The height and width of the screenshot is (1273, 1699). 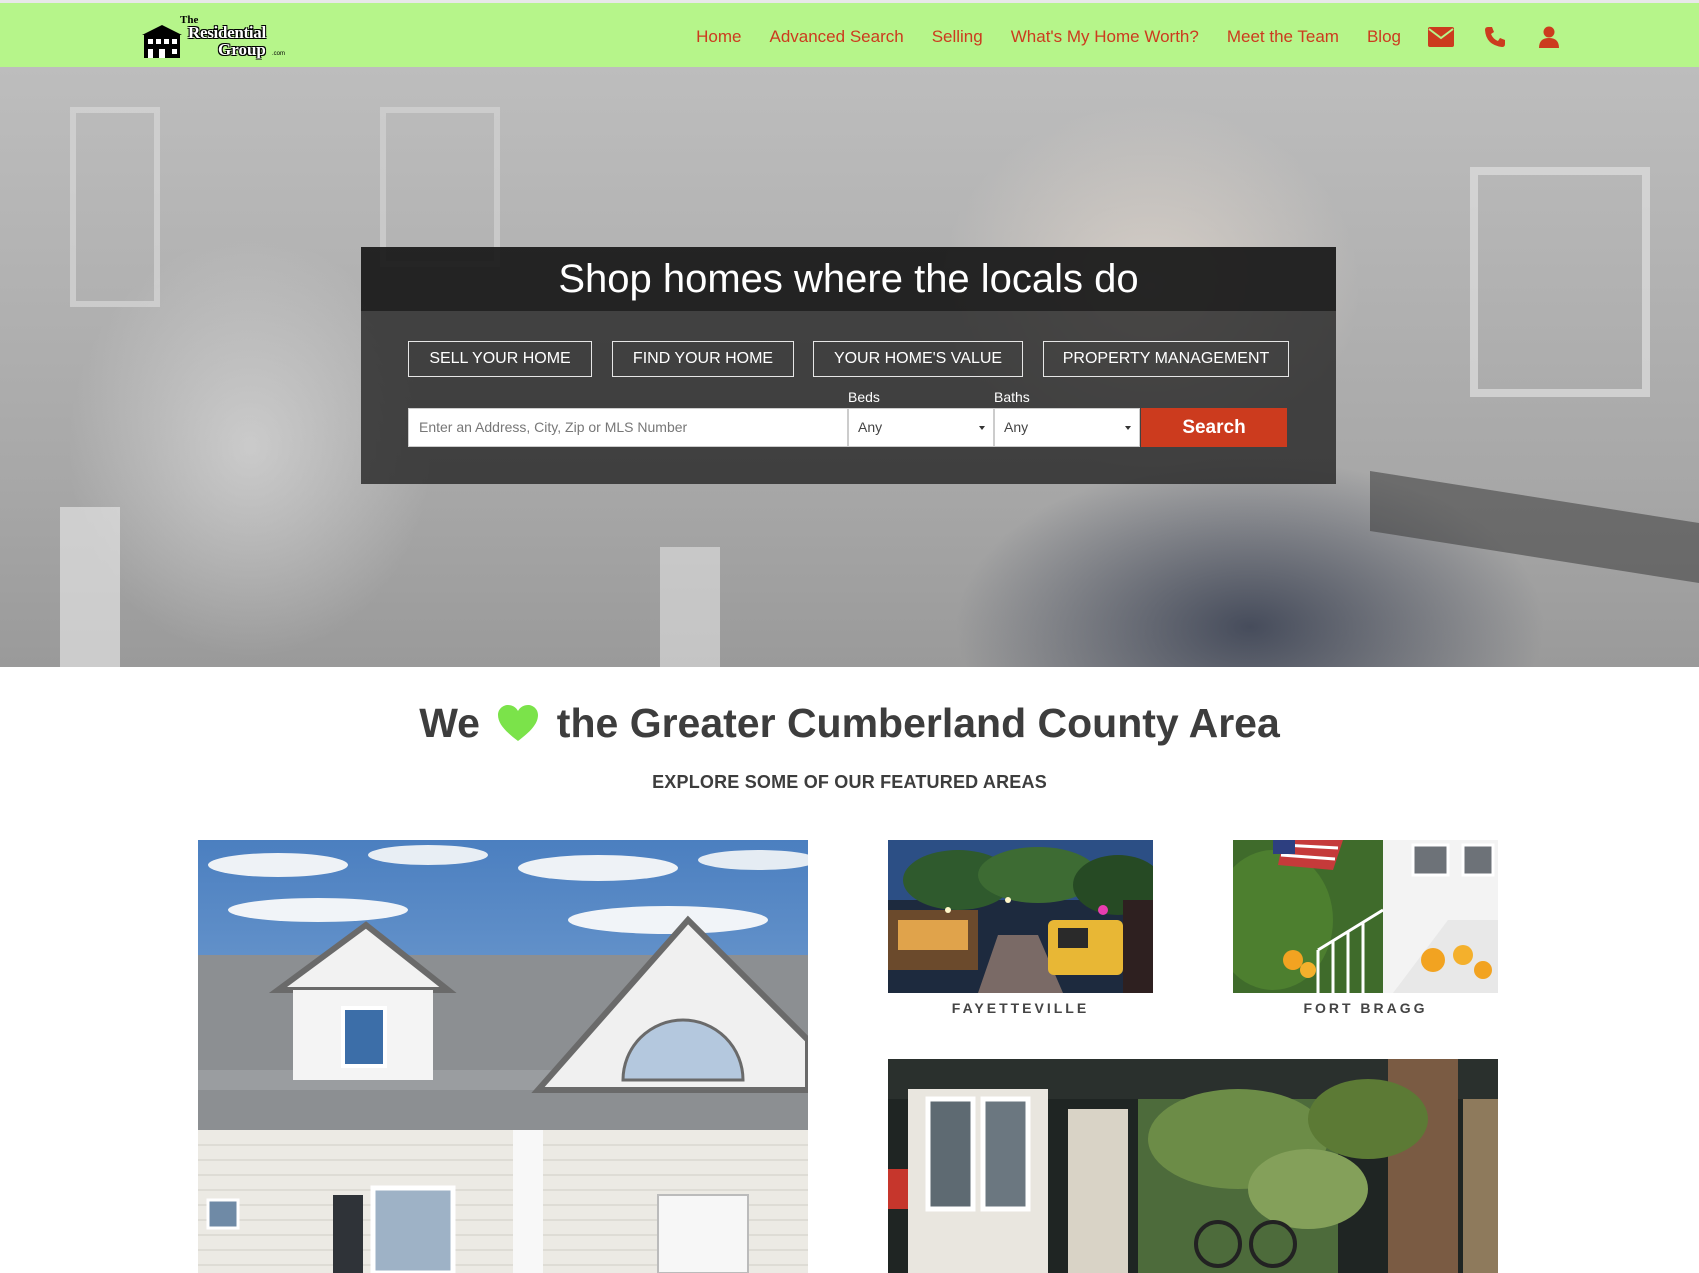 I want to click on search-button: Search, so click(x=1214, y=427).